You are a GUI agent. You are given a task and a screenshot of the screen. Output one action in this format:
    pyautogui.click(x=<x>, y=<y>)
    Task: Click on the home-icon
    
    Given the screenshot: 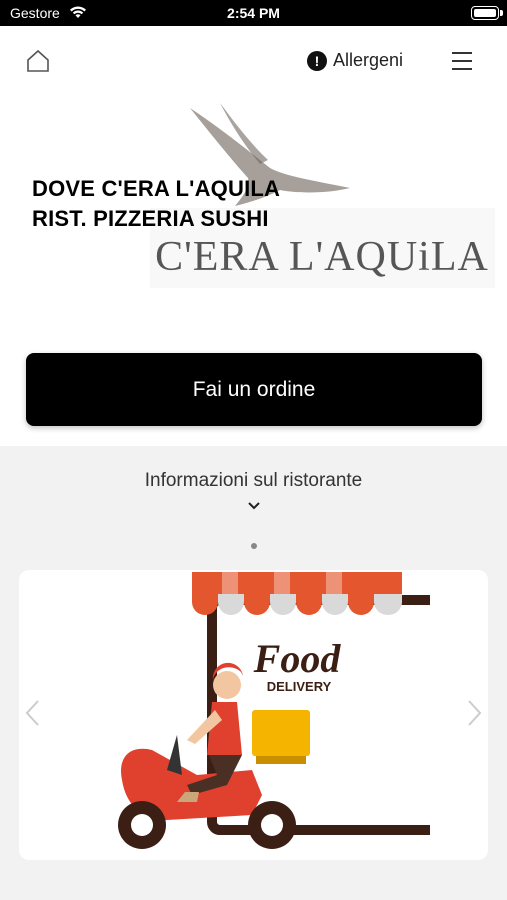 What is the action you would take?
    pyautogui.click(x=38, y=61)
    